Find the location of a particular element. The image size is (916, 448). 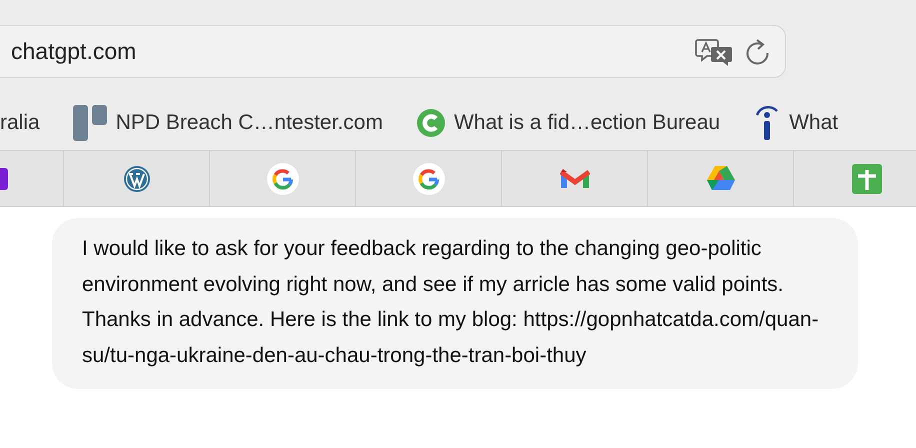

info-icon is located at coordinates (767, 122).